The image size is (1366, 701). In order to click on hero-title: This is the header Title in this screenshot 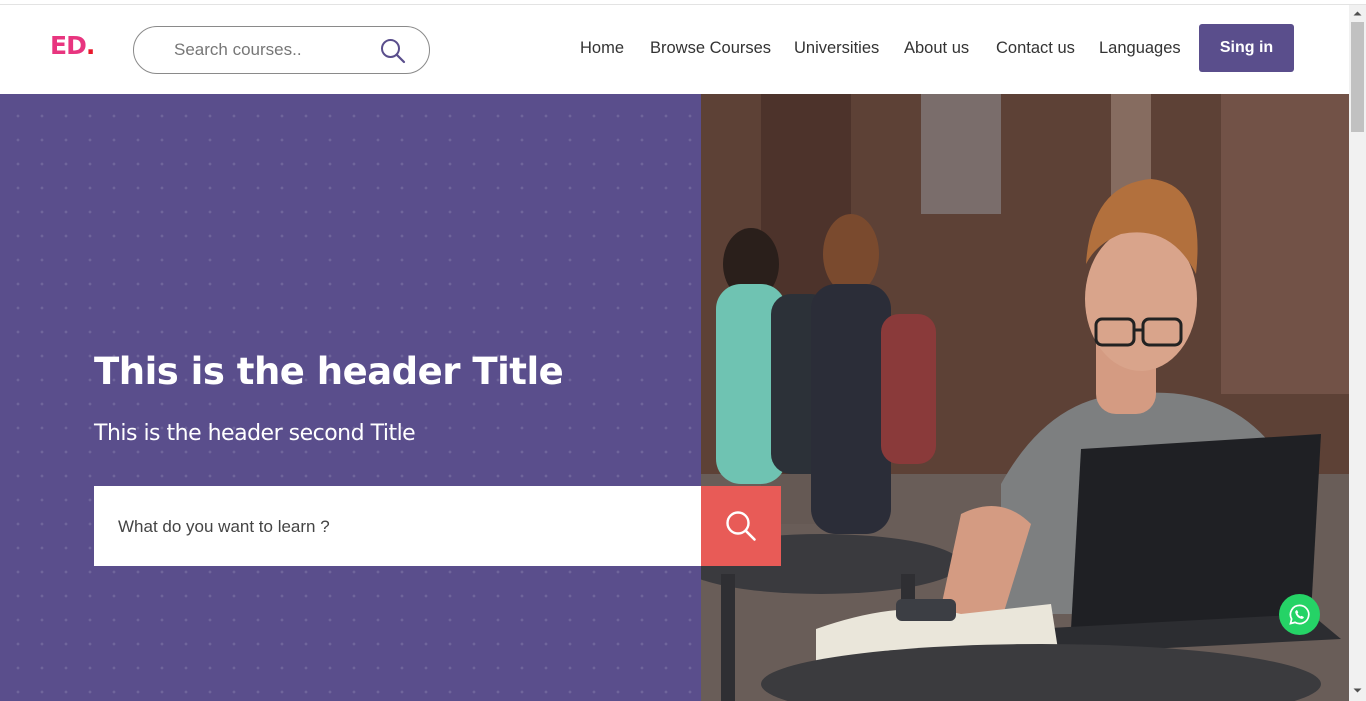, I will do `click(329, 371)`.